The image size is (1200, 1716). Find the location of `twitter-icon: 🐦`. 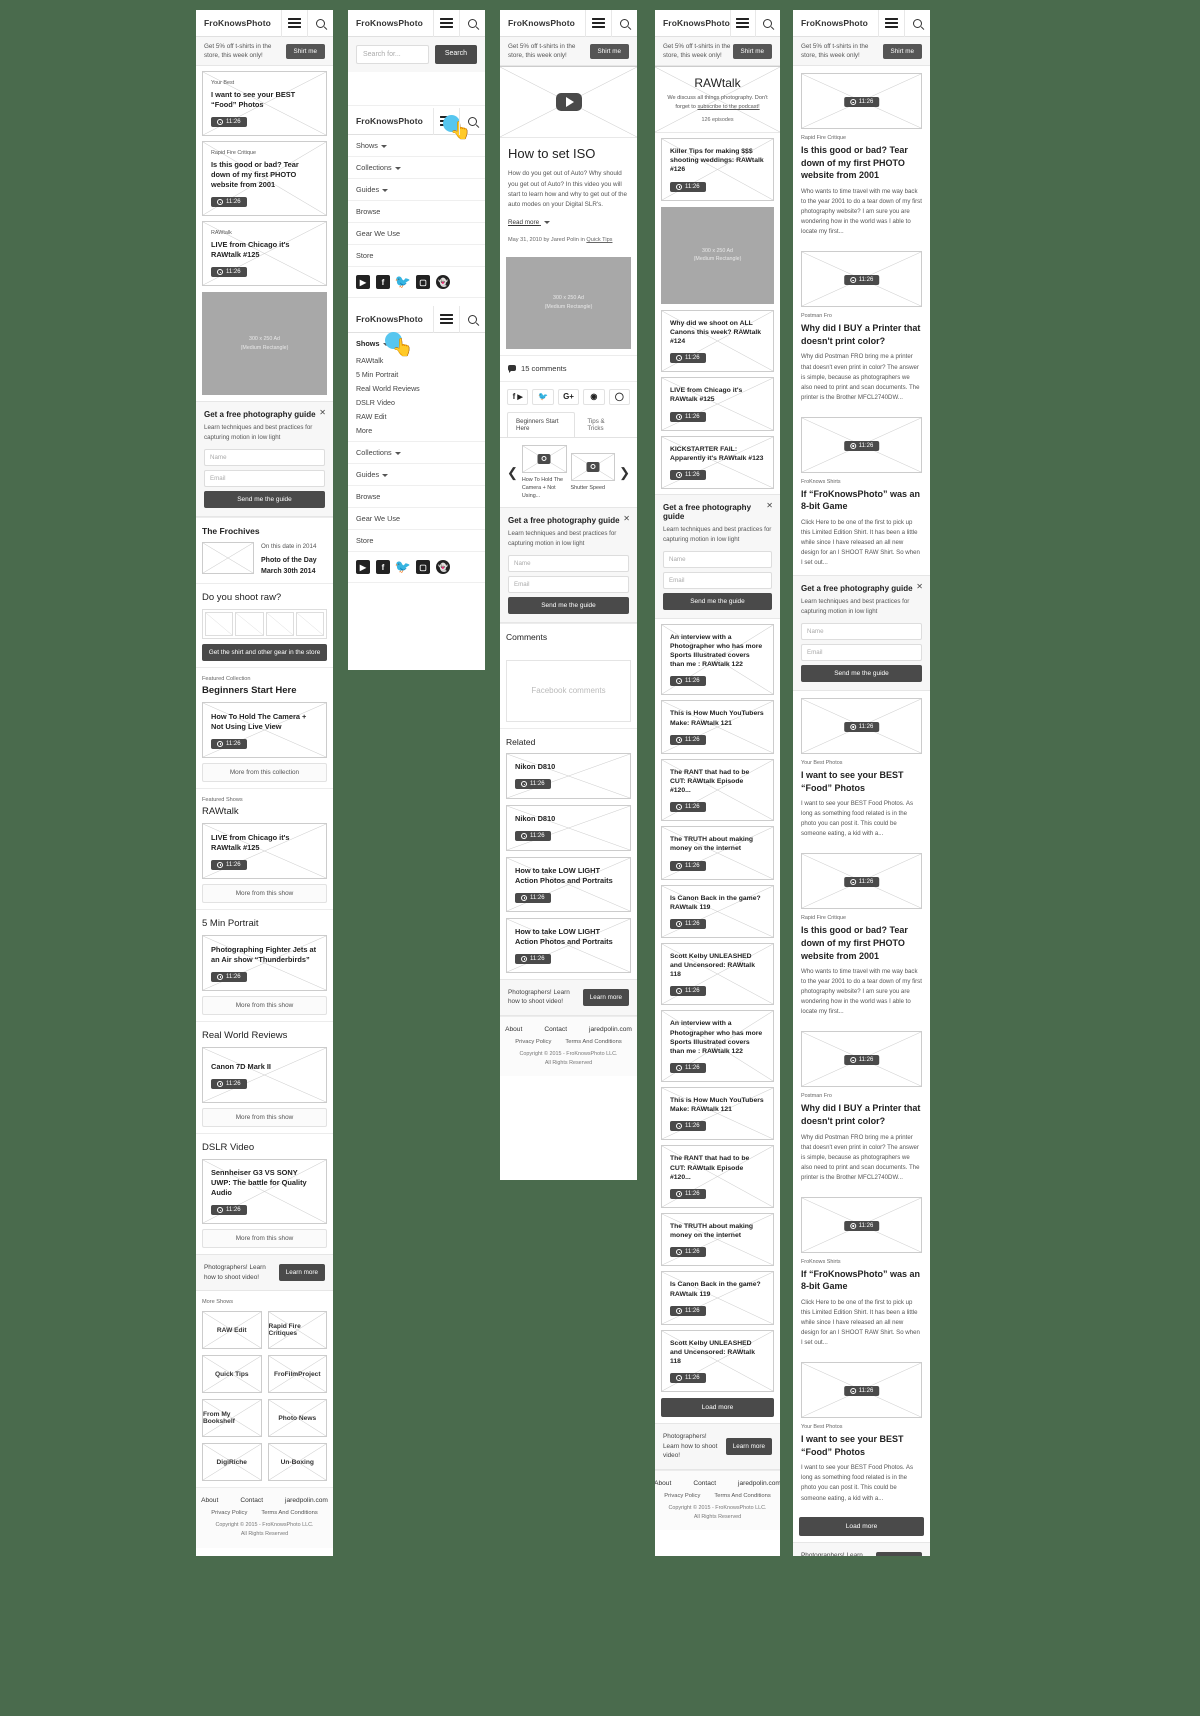

twitter-icon: 🐦 is located at coordinates (403, 281).